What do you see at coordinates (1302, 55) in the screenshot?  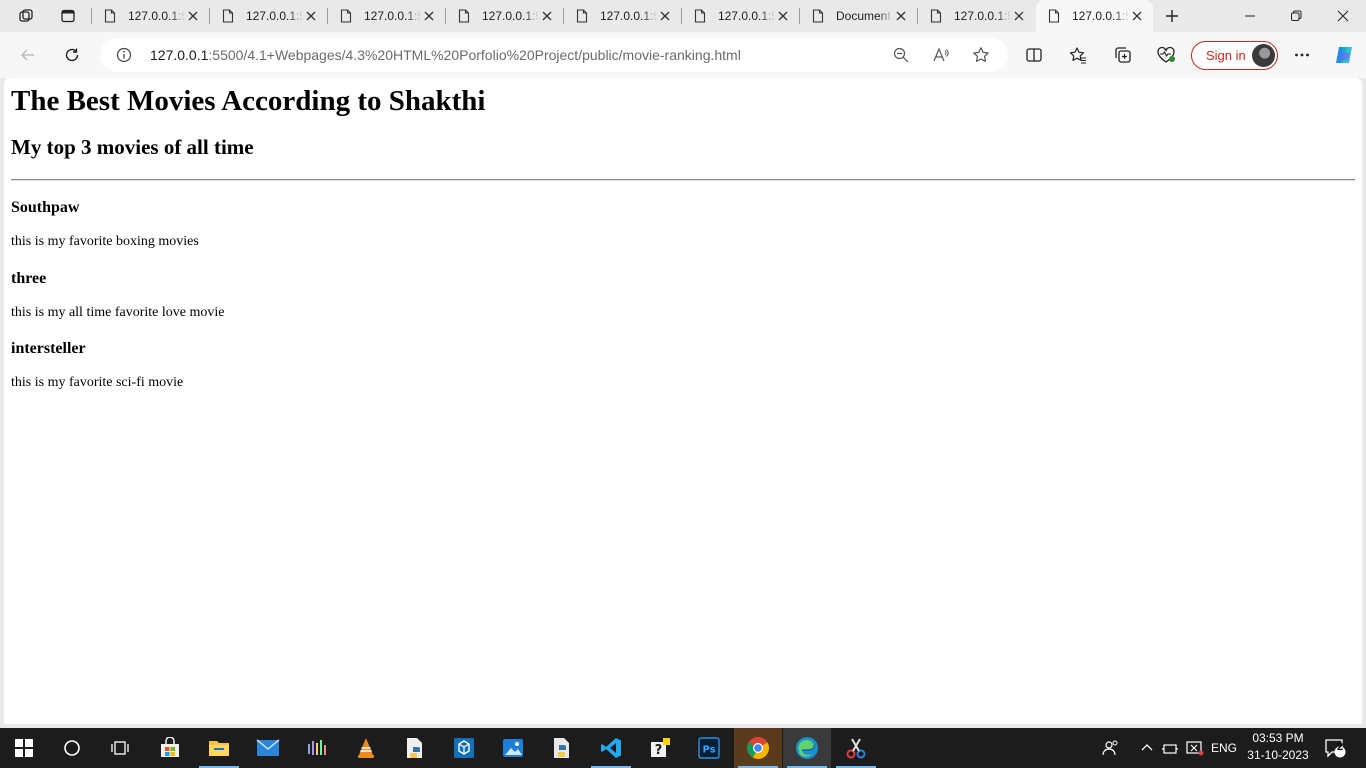 I see `settings-more-icon` at bounding box center [1302, 55].